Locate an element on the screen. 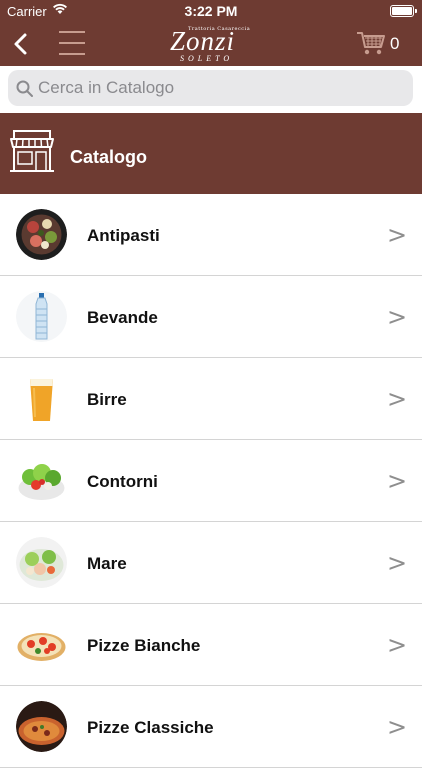  pizze-bianche-thumbnail is located at coordinates (41, 644).